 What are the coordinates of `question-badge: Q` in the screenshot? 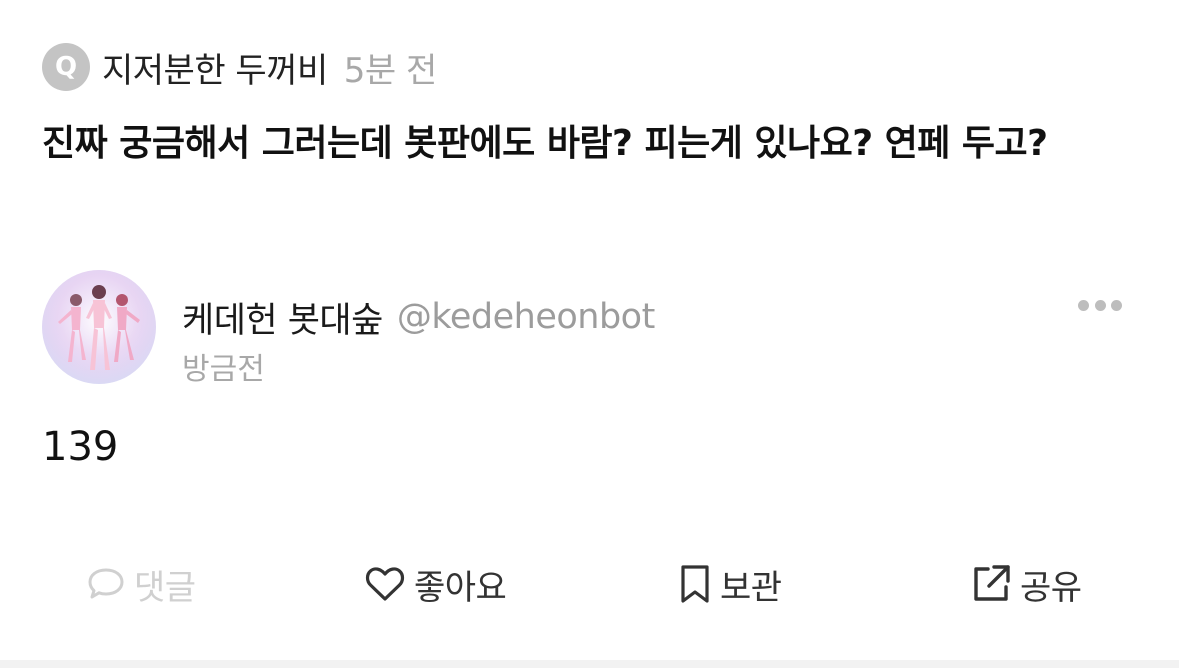 It's located at (66, 67).